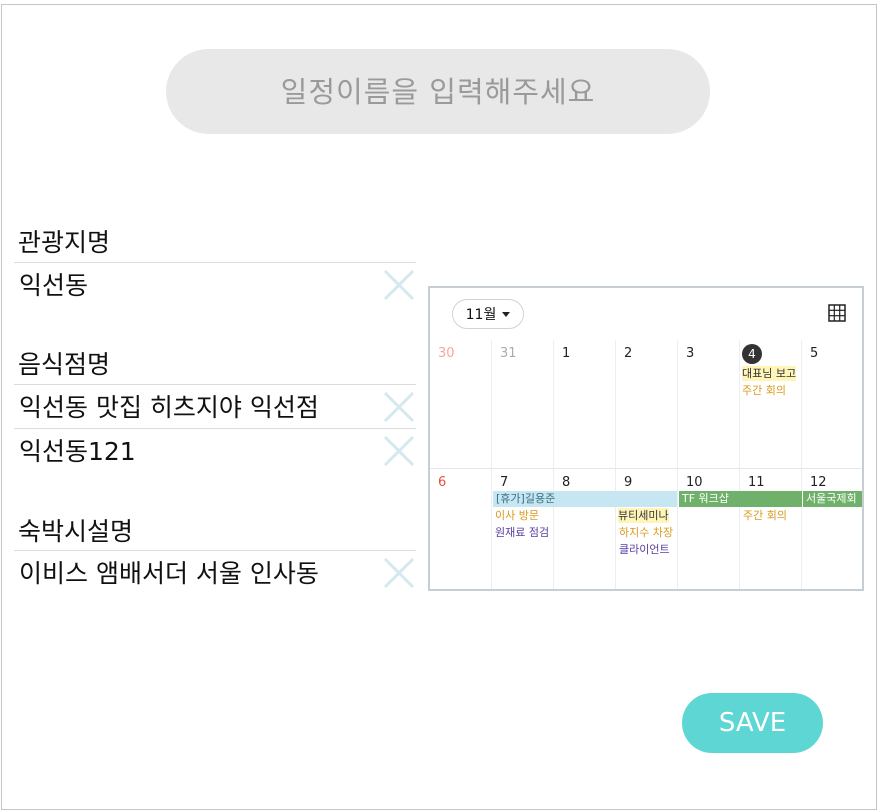 This screenshot has width=878, height=812. What do you see at coordinates (199, 284) in the screenshot?
I see `tourism-input` at bounding box center [199, 284].